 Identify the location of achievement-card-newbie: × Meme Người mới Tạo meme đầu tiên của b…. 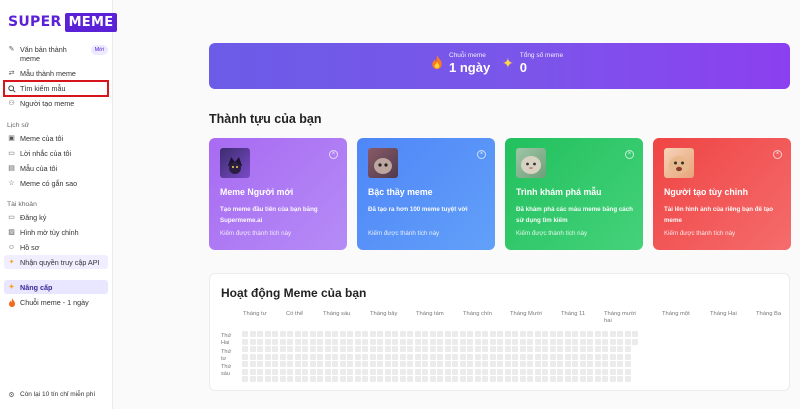
(278, 194).